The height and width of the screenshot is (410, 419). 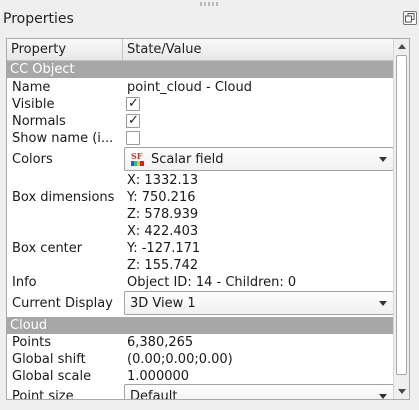 What do you see at coordinates (163, 180) in the screenshot?
I see `box-dimensions-x: X: 1332.13` at bounding box center [163, 180].